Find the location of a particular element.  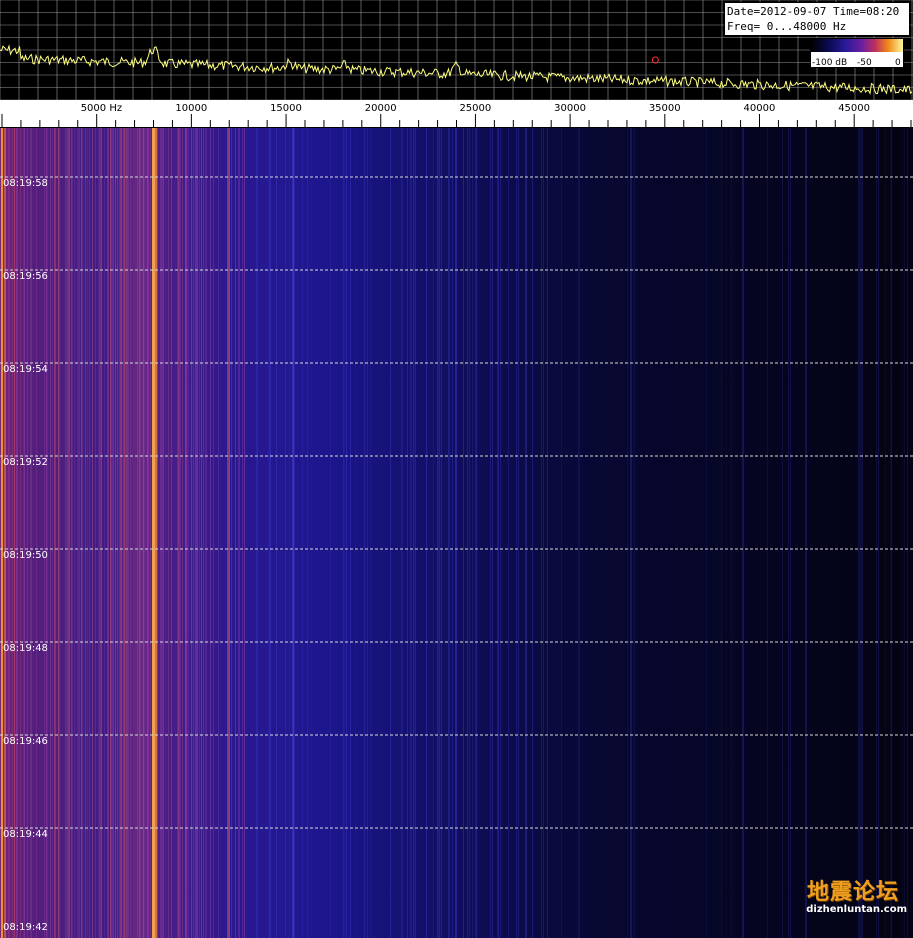

date-time-readout: Date=2012-09-07 Time=08:20 is located at coordinates (813, 11).